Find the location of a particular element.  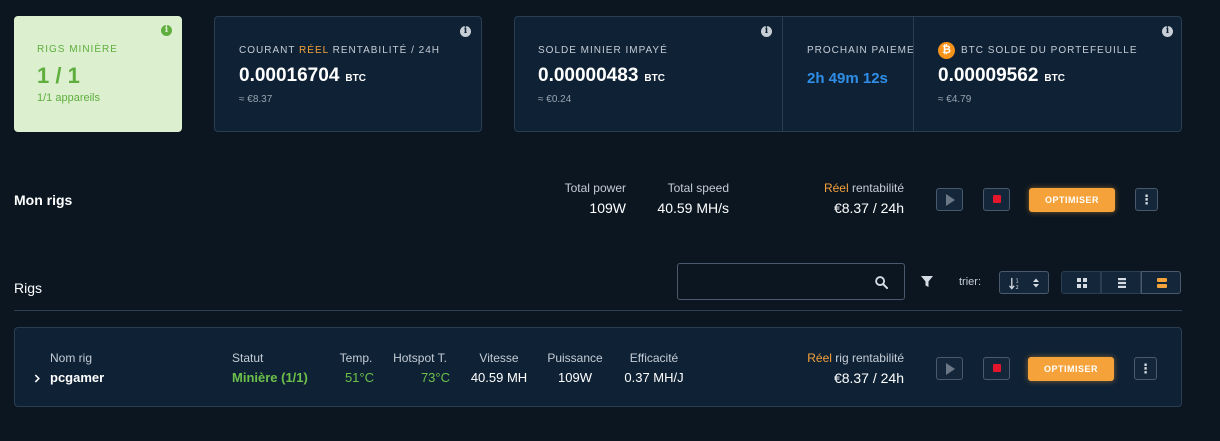

rig-temp-label: Temp. is located at coordinates (356, 358).